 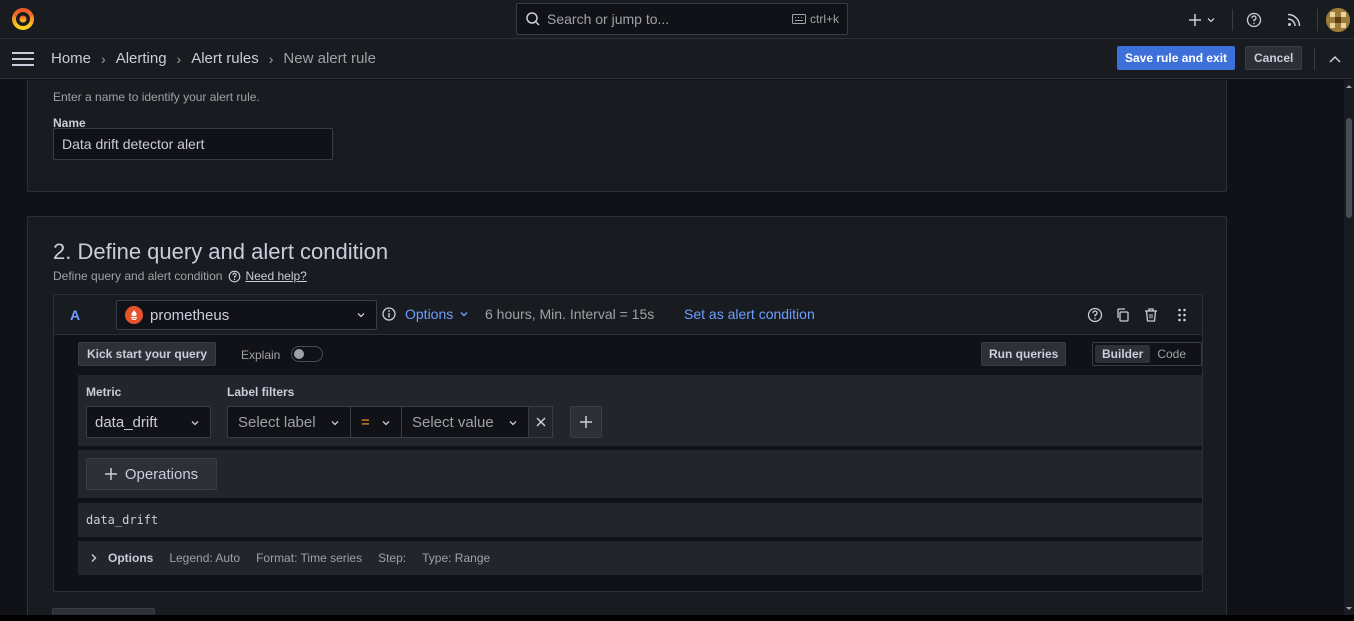 What do you see at coordinates (1171, 354) in the screenshot?
I see `code-mode-button: Code` at bounding box center [1171, 354].